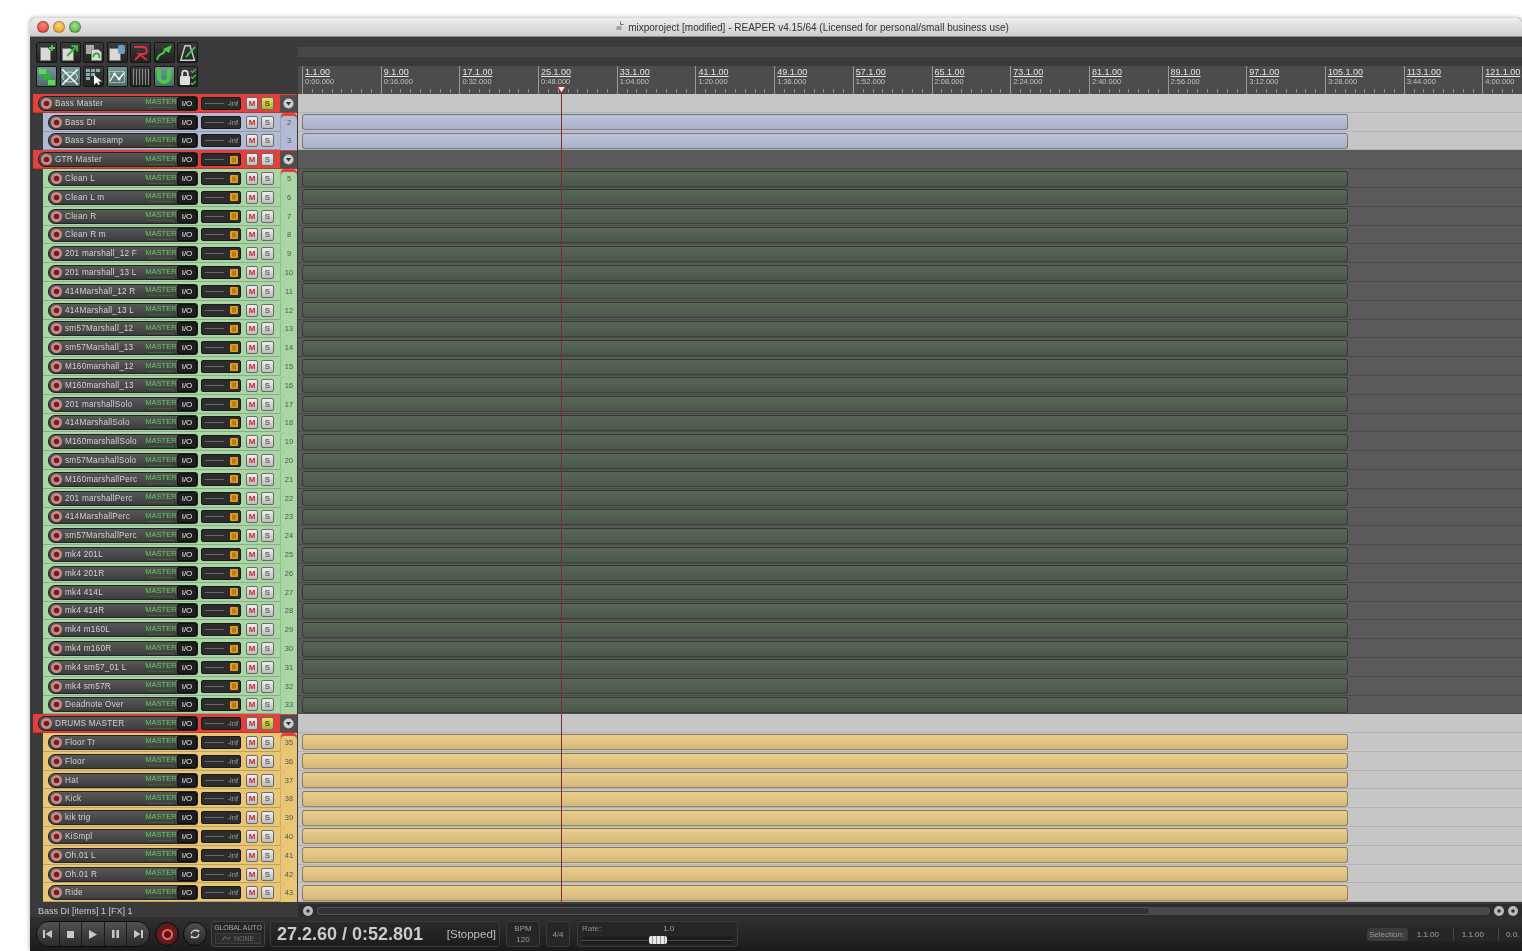  Describe the element at coordinates (288, 724) in the screenshot. I see `folder-toggle-icon` at that location.